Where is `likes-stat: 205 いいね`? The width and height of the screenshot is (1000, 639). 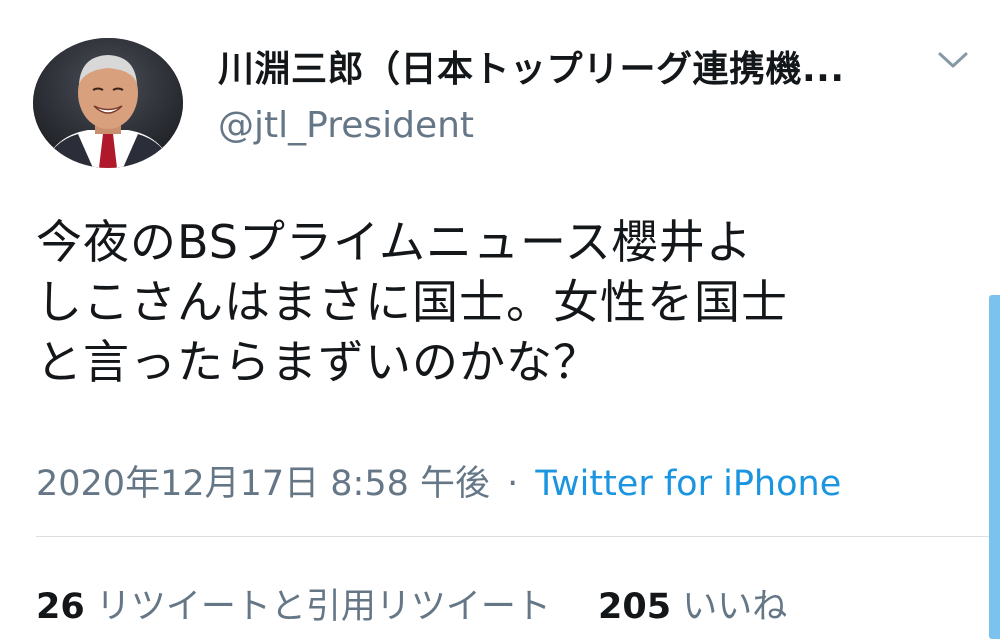
likes-stat: 205 いいね is located at coordinates (692, 607).